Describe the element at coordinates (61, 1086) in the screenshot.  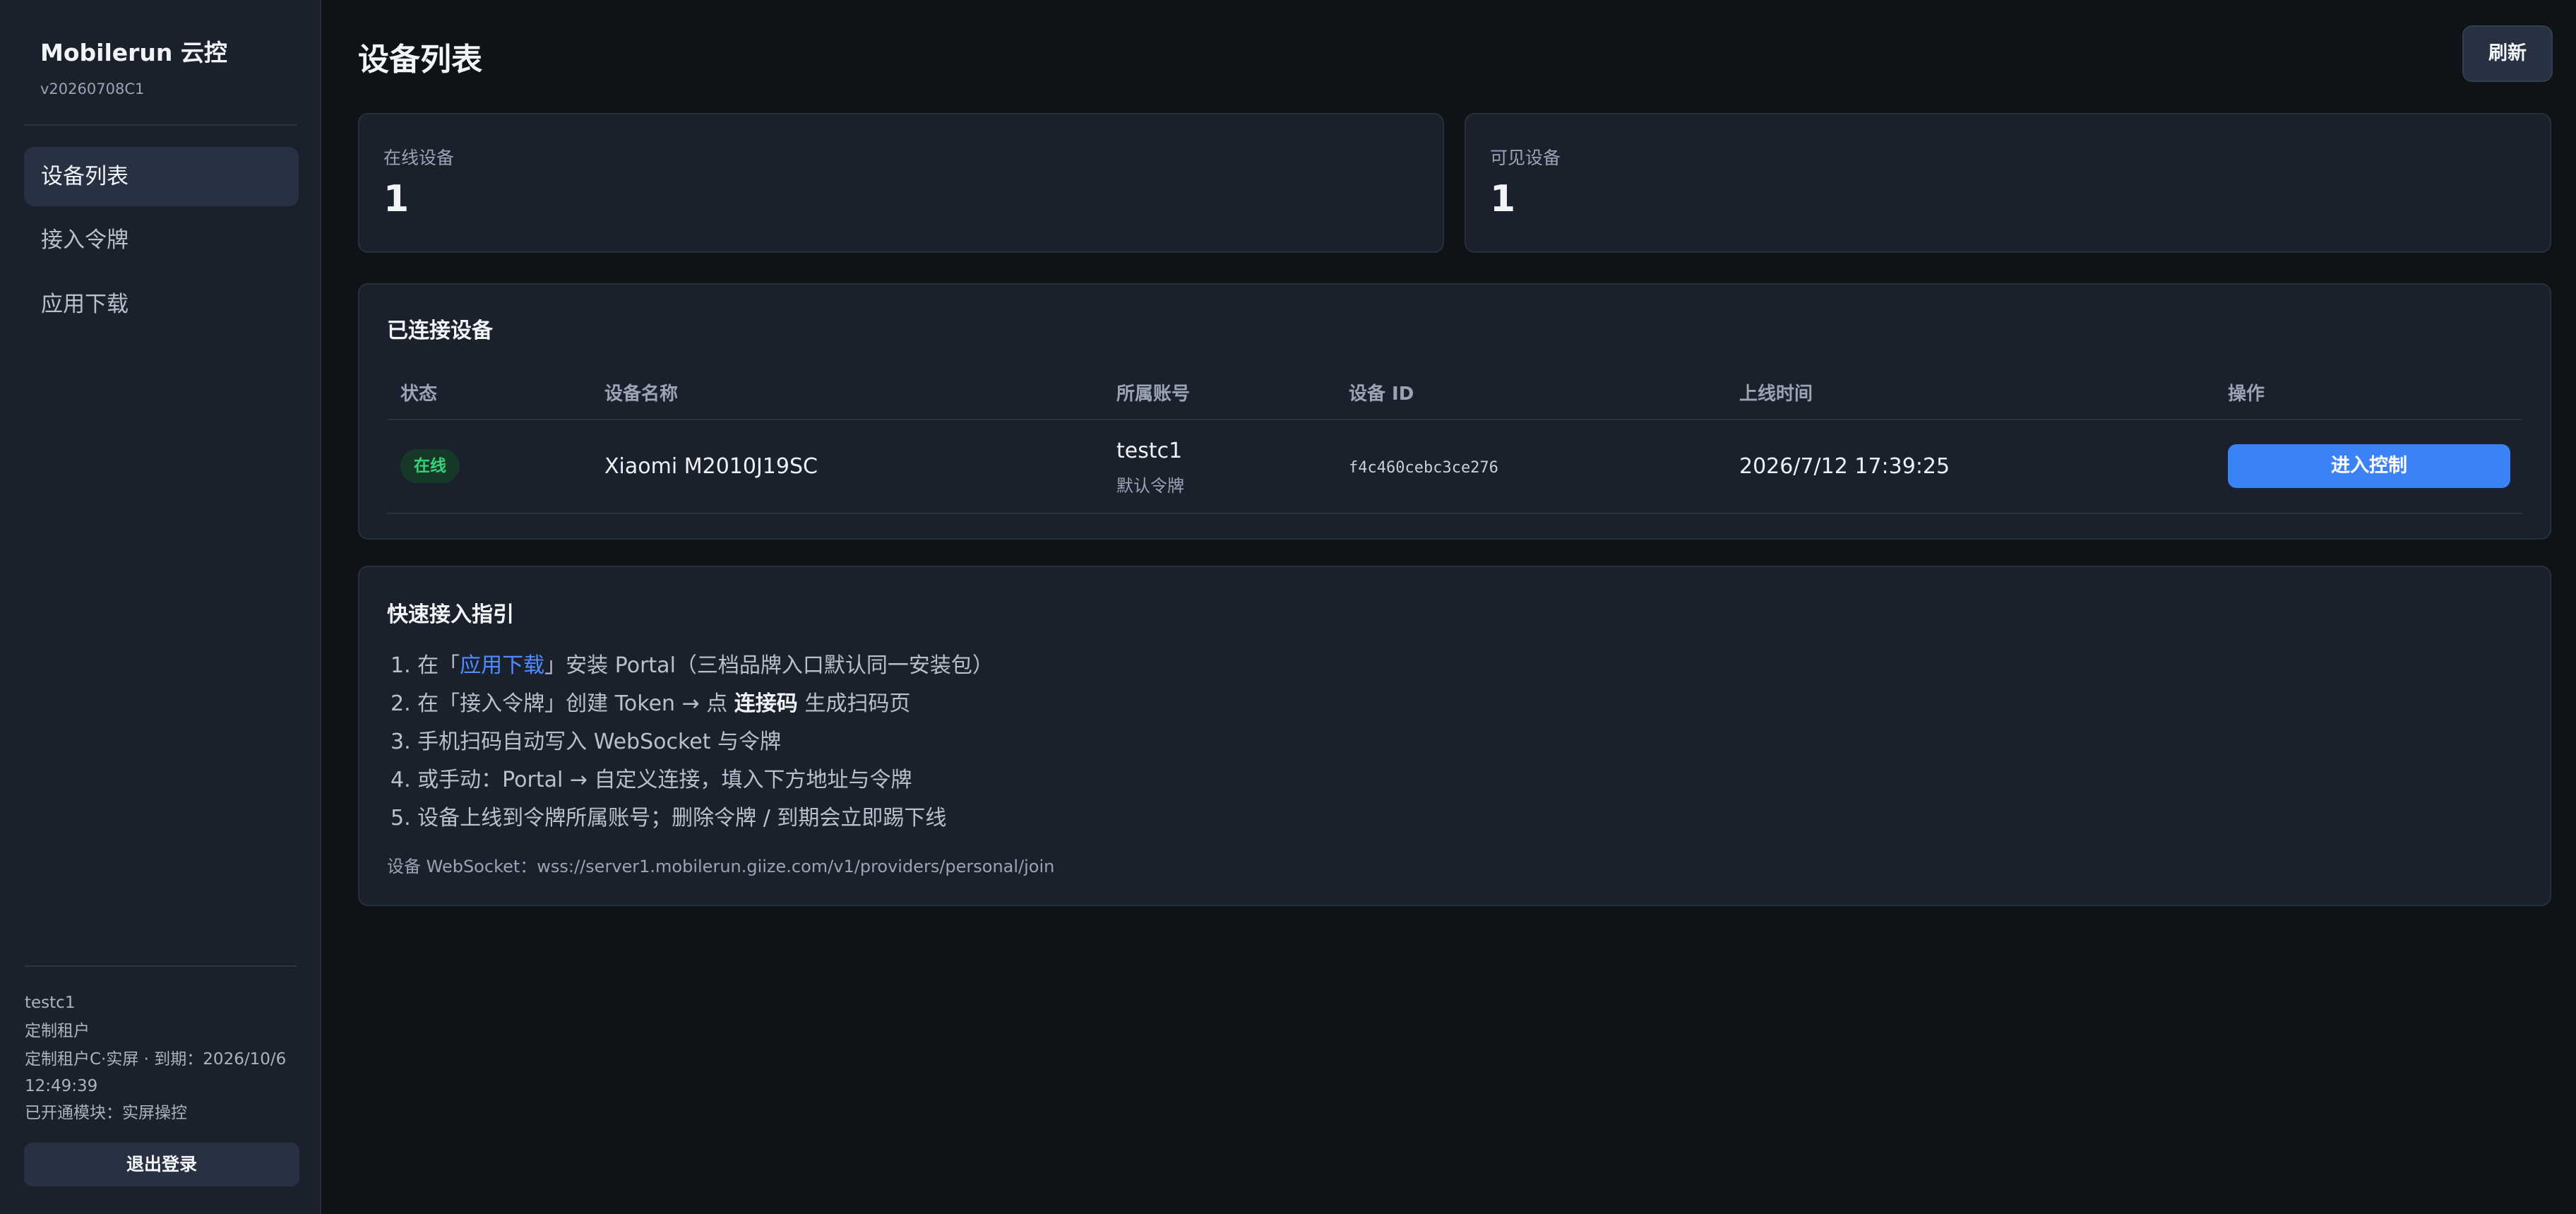
I see `user-expire-time: 12:49:39` at that location.